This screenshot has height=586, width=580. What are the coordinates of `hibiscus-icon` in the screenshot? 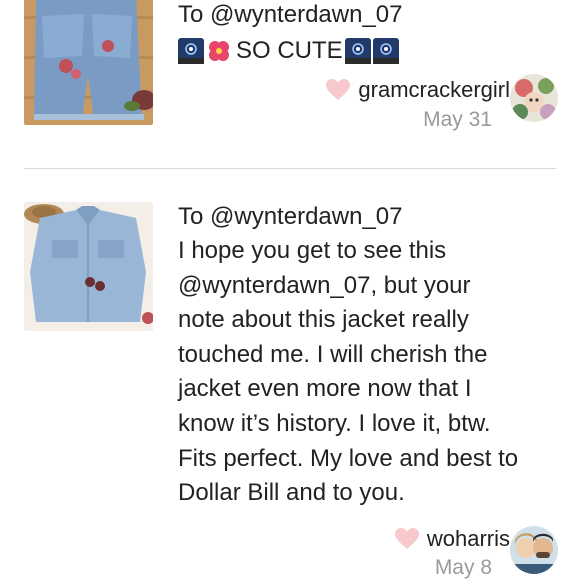 It's located at (219, 51).